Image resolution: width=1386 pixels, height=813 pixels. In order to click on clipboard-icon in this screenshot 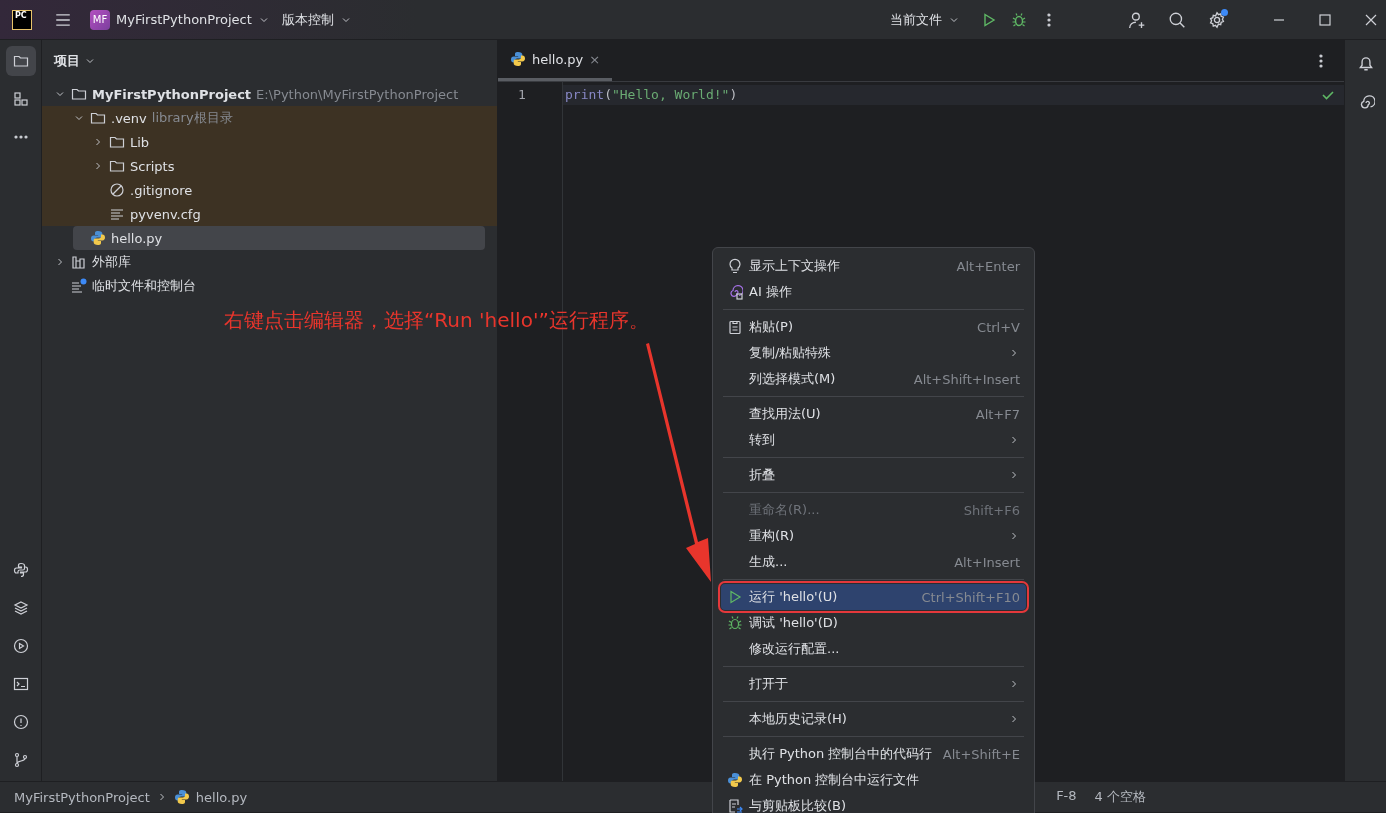, I will do `click(735, 327)`.